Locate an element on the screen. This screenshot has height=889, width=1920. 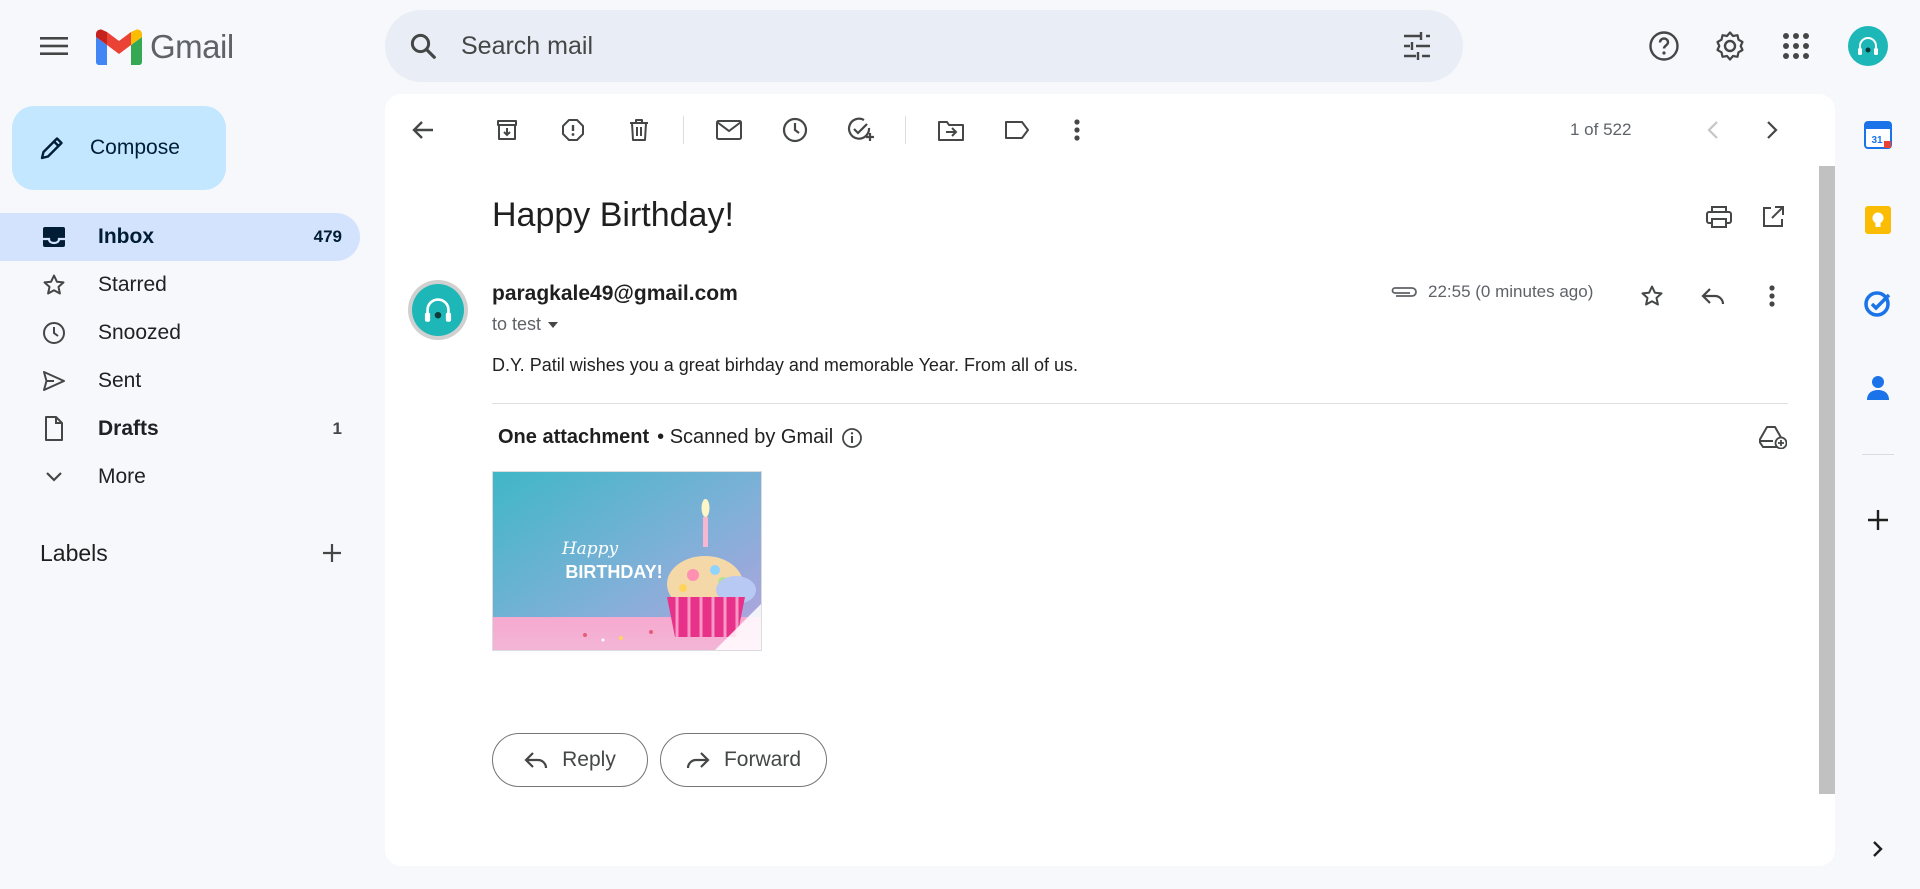
draft-icon is located at coordinates (54, 429).